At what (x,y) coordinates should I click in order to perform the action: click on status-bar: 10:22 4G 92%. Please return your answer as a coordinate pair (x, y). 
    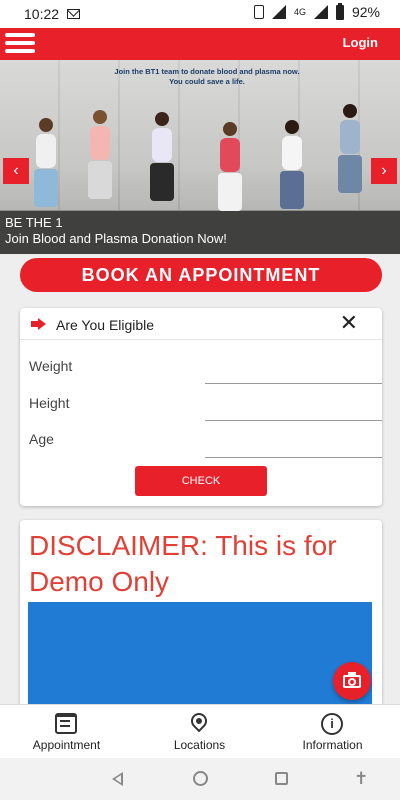
    Looking at the image, I should click on (200, 14).